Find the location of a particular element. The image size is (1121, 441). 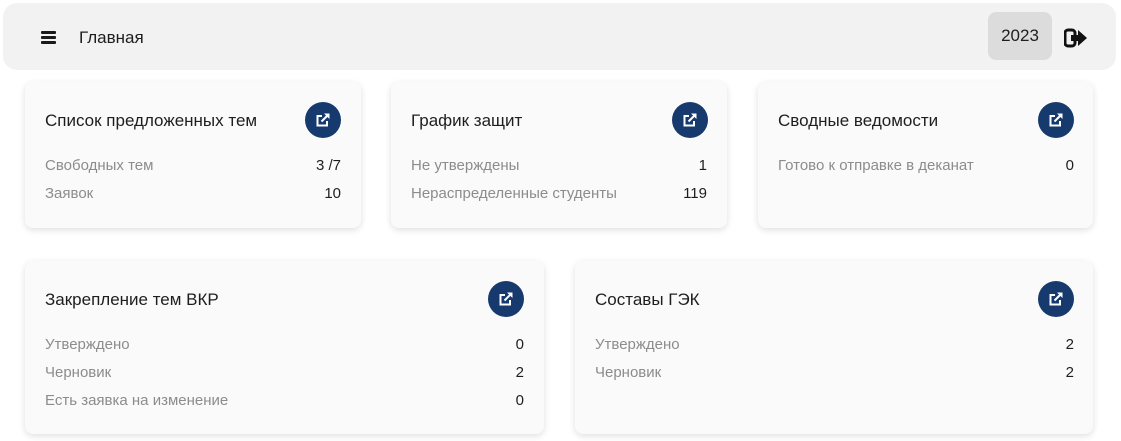

stat-label: Заявок is located at coordinates (69, 193).